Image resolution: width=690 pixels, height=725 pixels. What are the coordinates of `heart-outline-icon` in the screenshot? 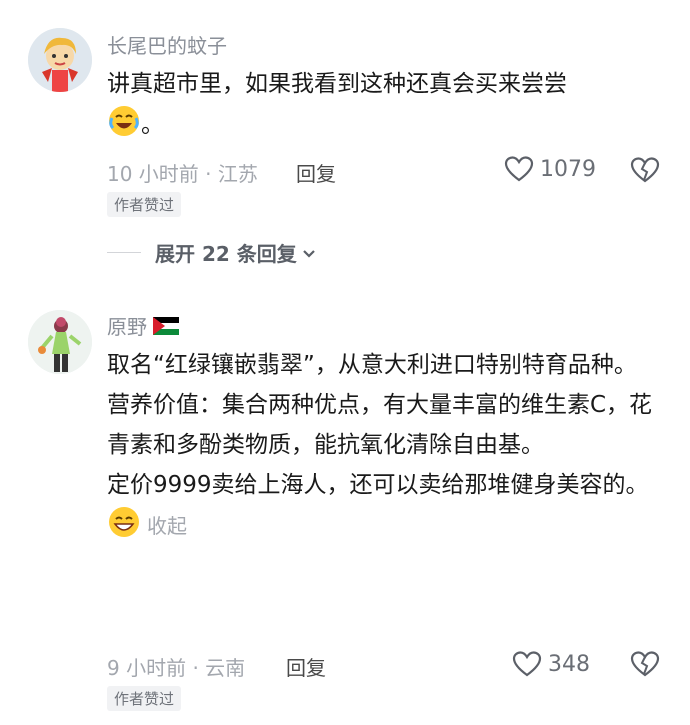 It's located at (527, 664).